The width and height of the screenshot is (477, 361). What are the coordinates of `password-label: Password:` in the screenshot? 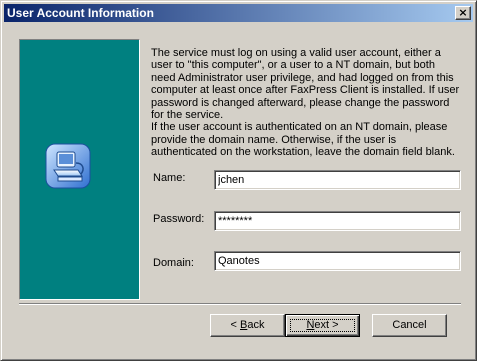 It's located at (179, 219).